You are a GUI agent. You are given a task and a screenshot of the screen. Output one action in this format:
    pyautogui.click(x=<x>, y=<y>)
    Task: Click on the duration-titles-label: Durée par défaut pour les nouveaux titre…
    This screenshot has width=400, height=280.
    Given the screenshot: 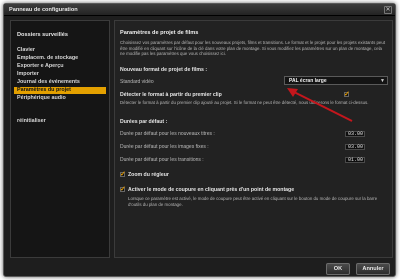 What is the action you would take?
    pyautogui.click(x=167, y=134)
    